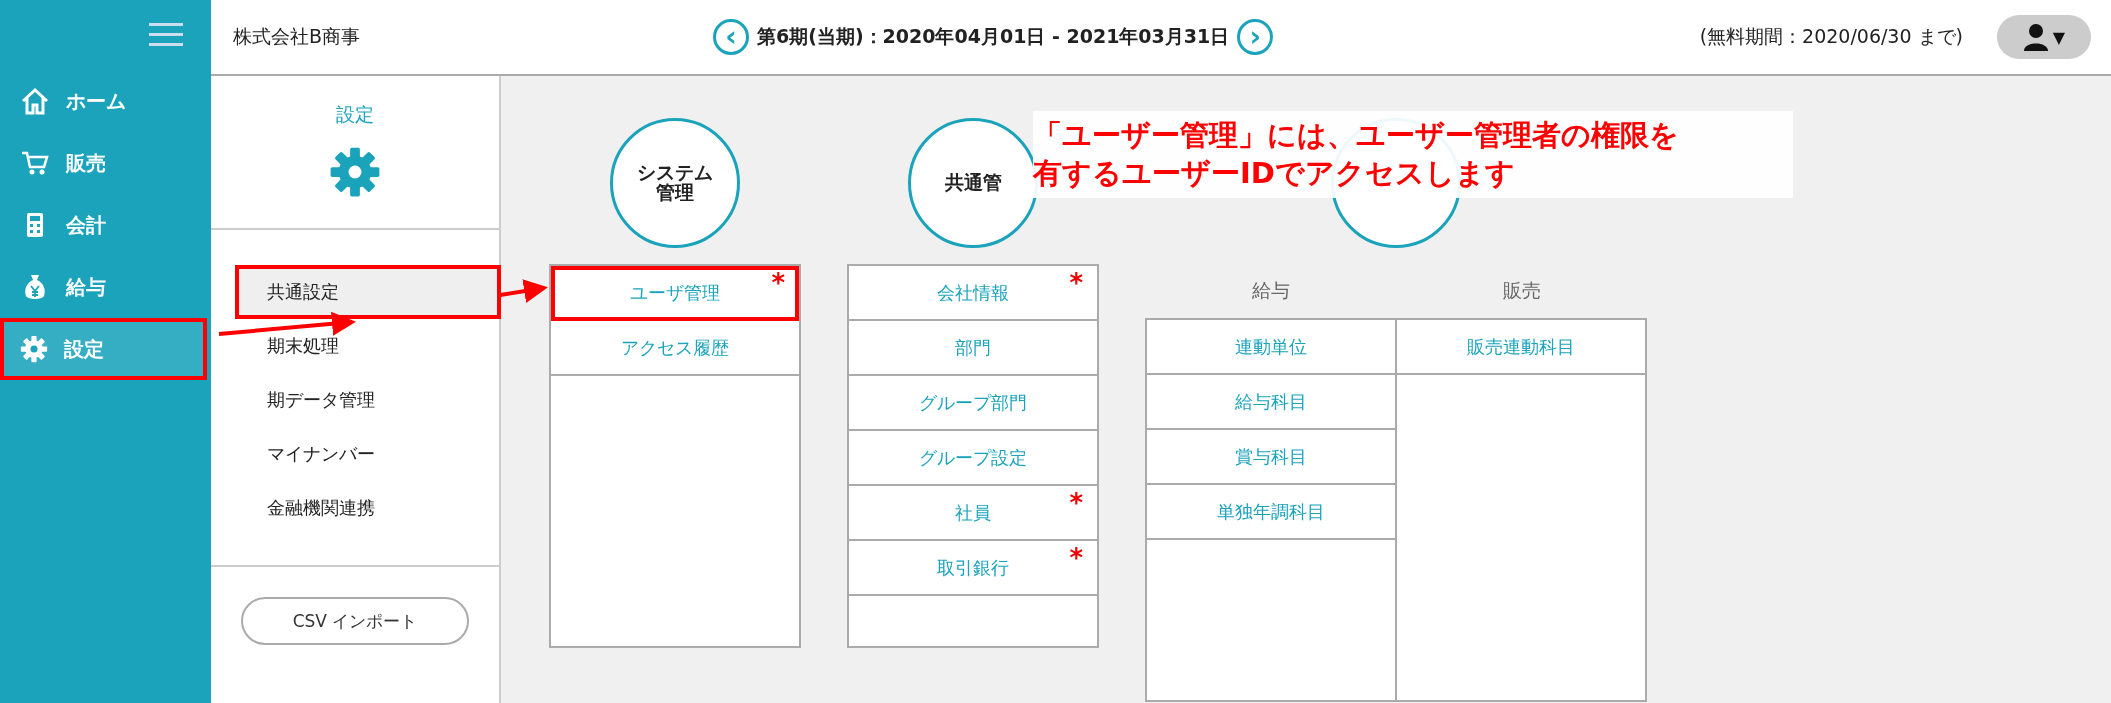 The width and height of the screenshot is (2111, 703). Describe the element at coordinates (1522, 290) in the screenshot. I see `column-heading: 販売` at that location.